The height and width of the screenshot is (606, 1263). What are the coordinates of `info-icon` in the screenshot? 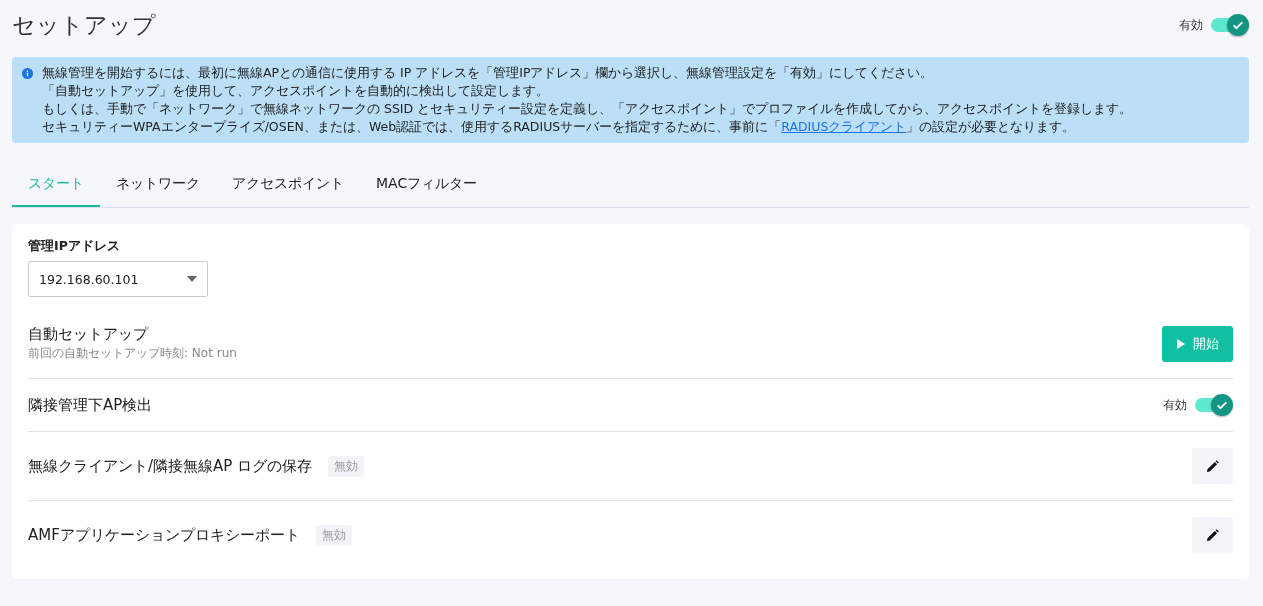 It's located at (27, 73).